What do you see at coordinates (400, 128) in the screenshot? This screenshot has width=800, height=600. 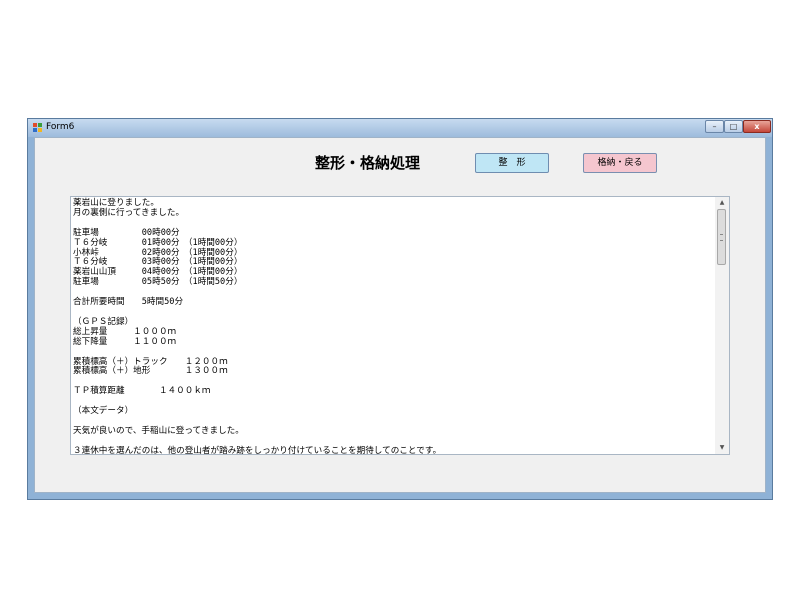 I see `title-bar: Form6 – □ x` at bounding box center [400, 128].